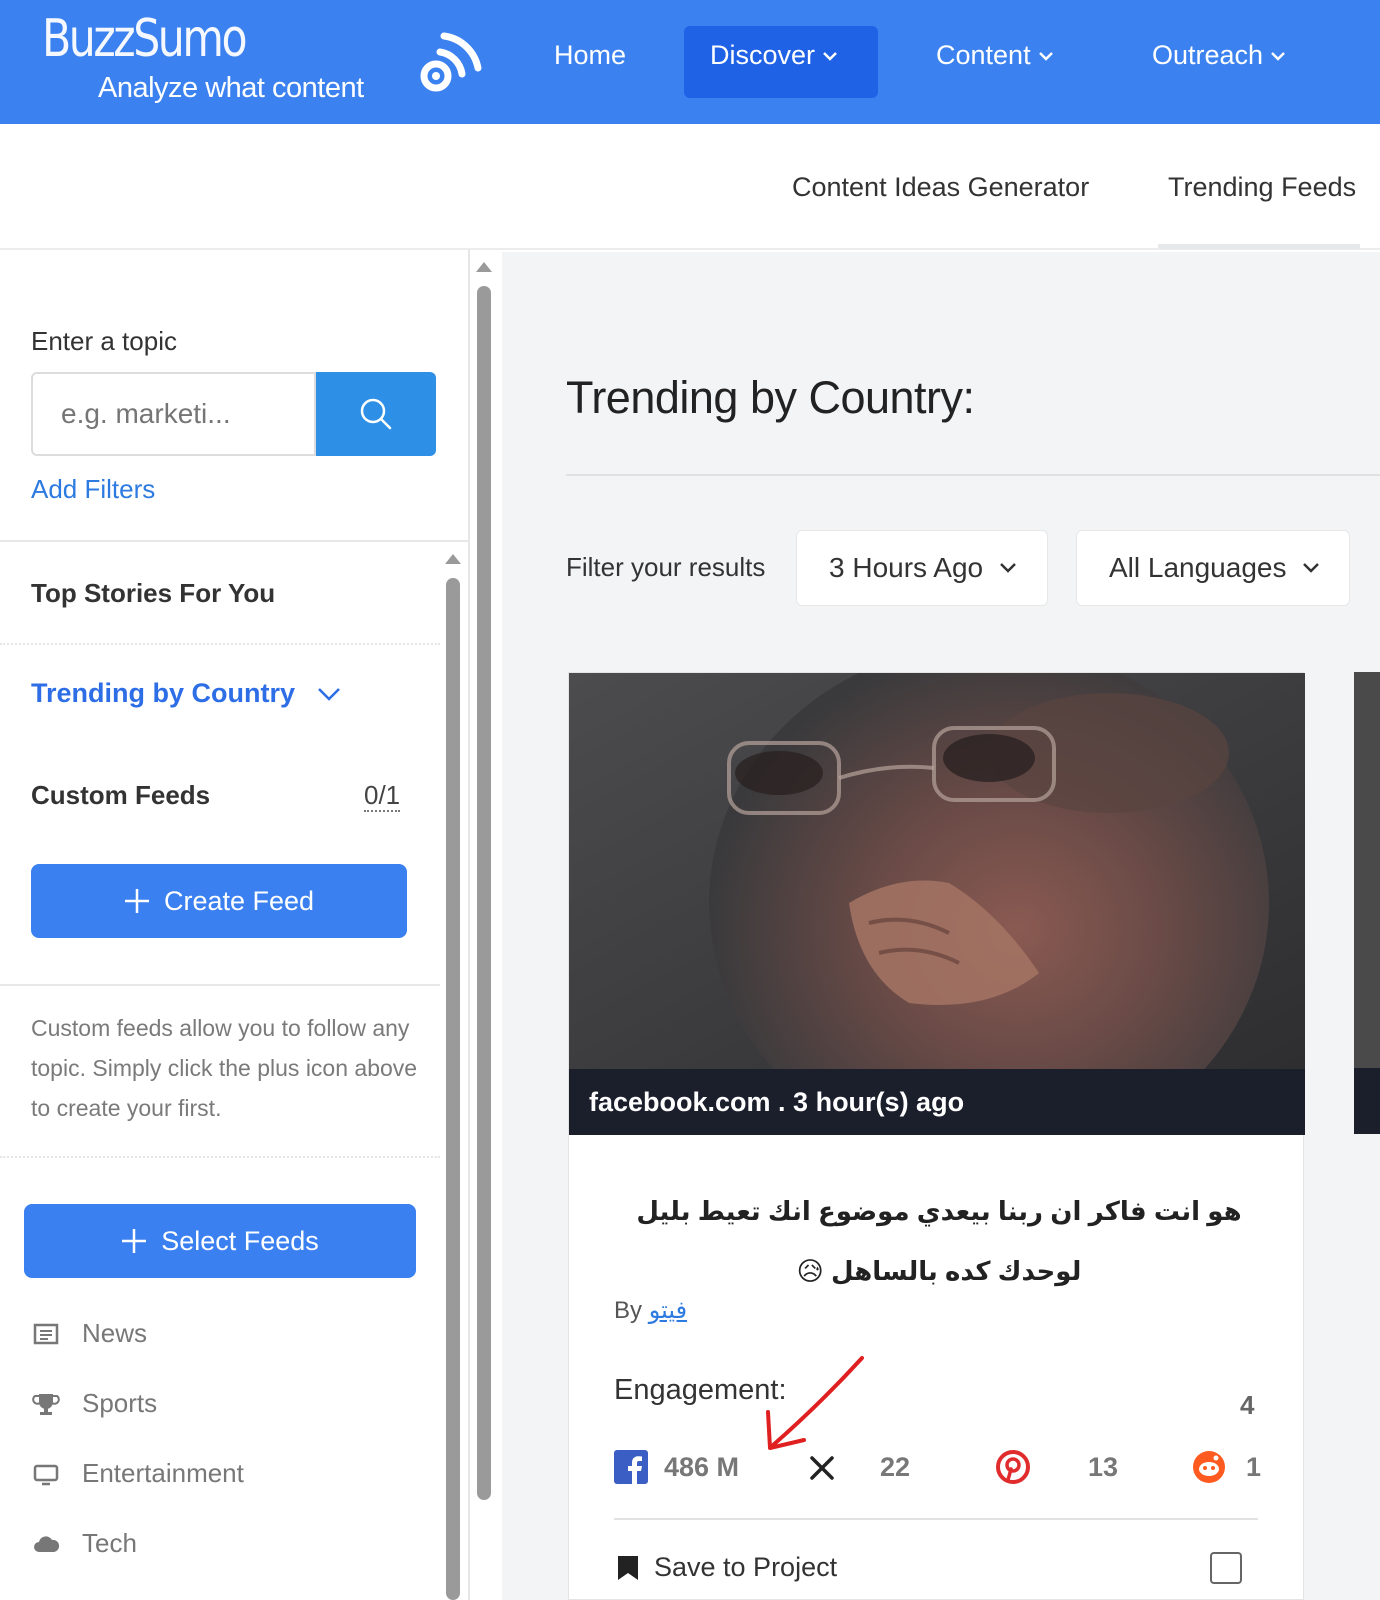  What do you see at coordinates (1013, 1467) in the screenshot?
I see `pinterest-icon` at bounding box center [1013, 1467].